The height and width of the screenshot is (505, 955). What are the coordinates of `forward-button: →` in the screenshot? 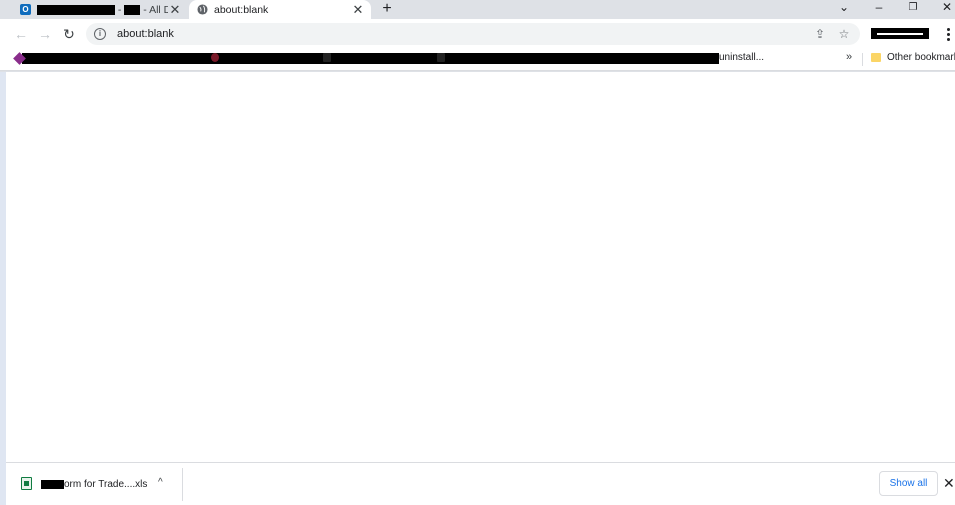 It's located at (45, 34).